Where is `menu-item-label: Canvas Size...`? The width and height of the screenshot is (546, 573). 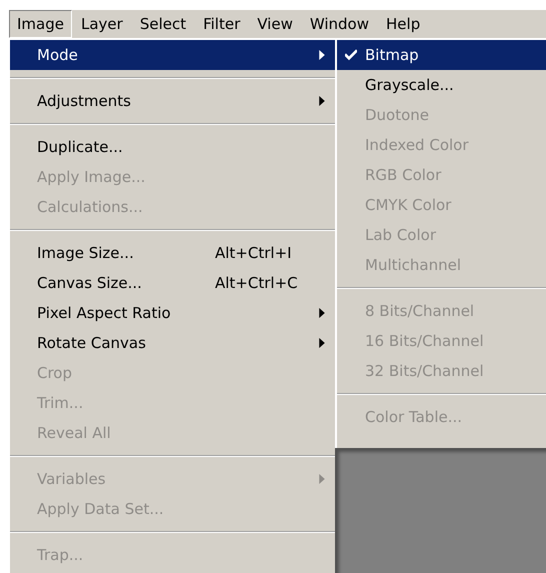
menu-item-label: Canvas Size... is located at coordinates (90, 283).